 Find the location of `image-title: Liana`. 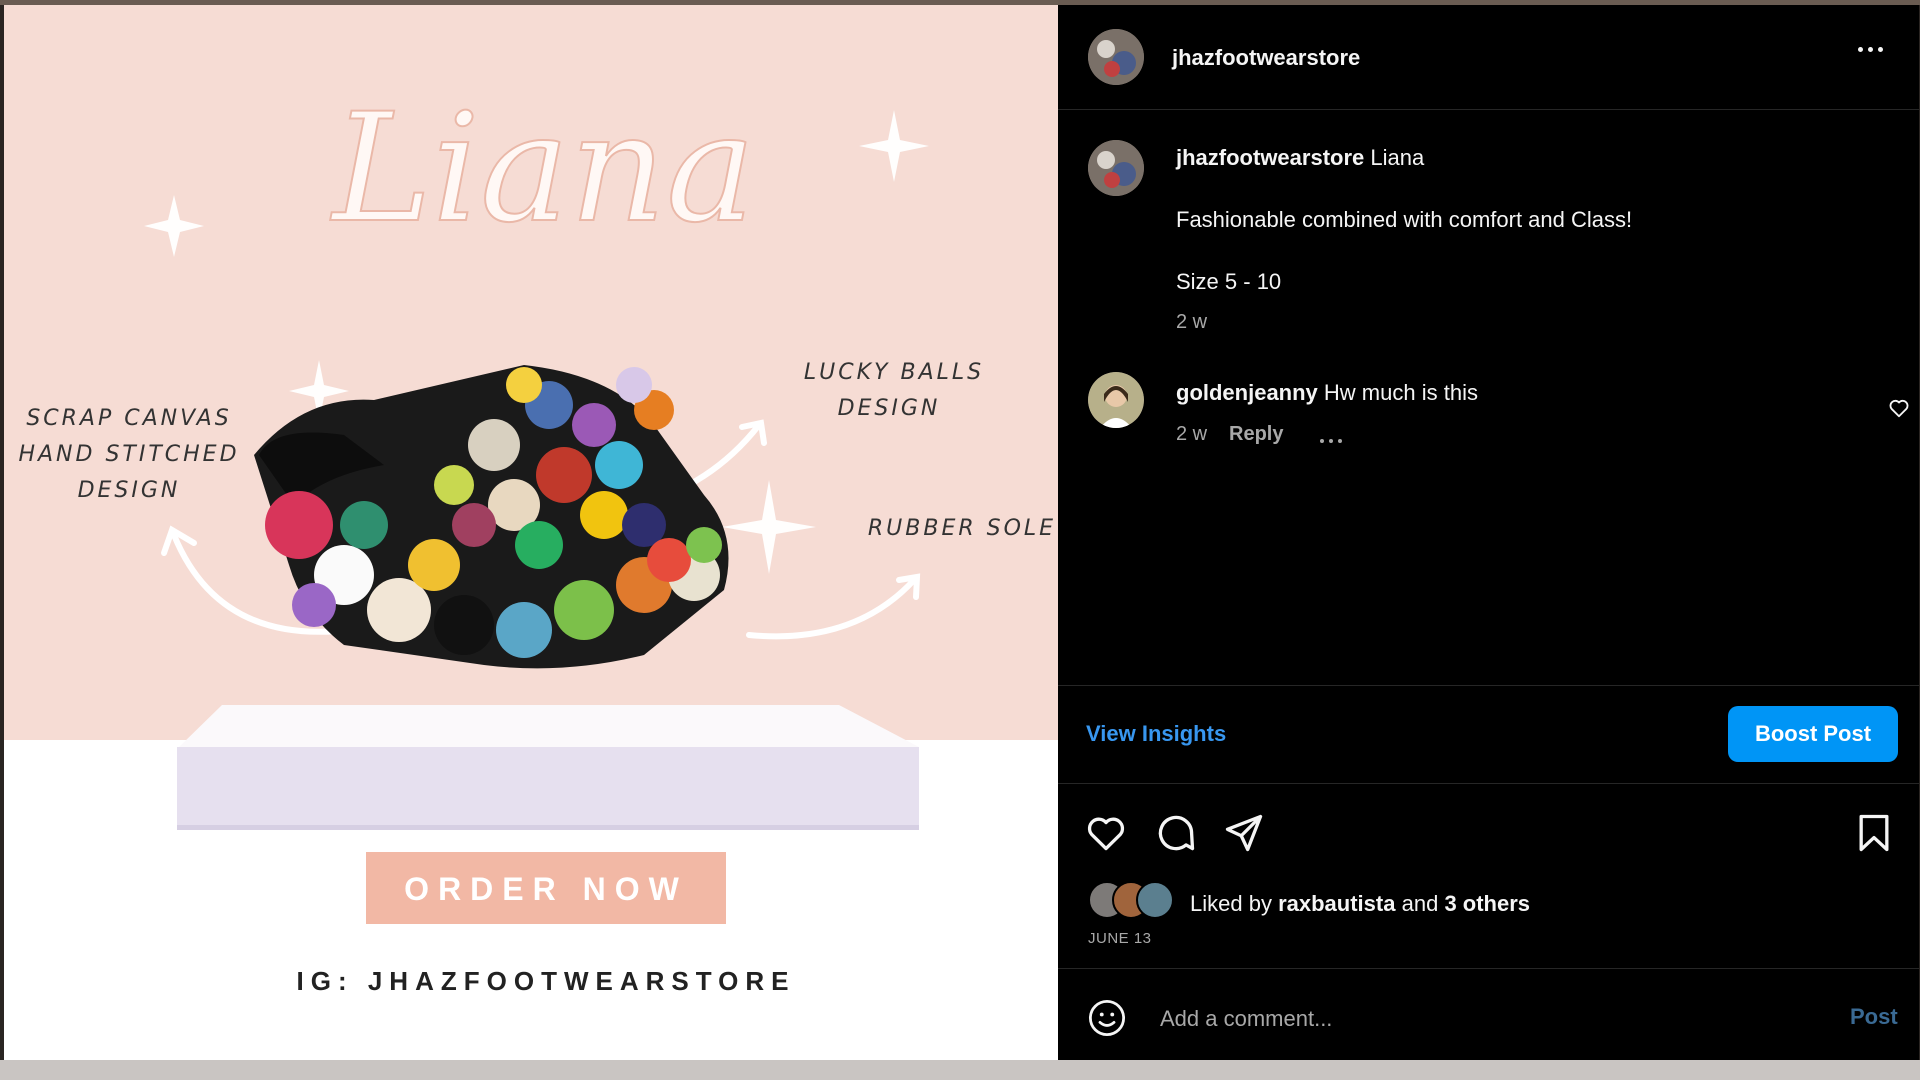

image-title: Liana is located at coordinates (542, 169).